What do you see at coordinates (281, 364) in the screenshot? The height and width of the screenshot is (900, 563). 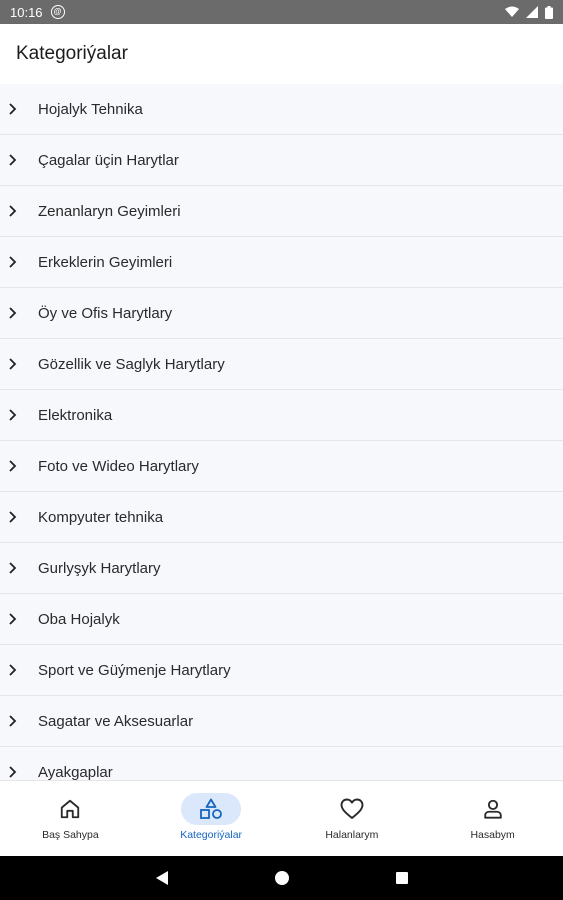 I see `category-row: Gözellik ve Saglyk Harytlary` at bounding box center [281, 364].